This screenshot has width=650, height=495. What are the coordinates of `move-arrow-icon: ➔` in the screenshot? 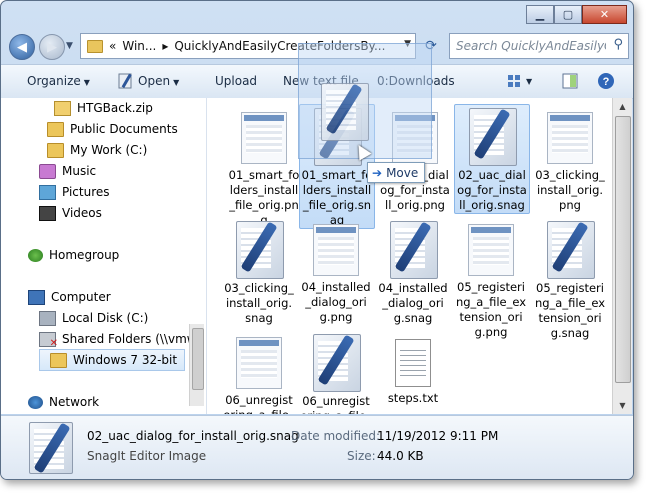 It's located at (377, 172).